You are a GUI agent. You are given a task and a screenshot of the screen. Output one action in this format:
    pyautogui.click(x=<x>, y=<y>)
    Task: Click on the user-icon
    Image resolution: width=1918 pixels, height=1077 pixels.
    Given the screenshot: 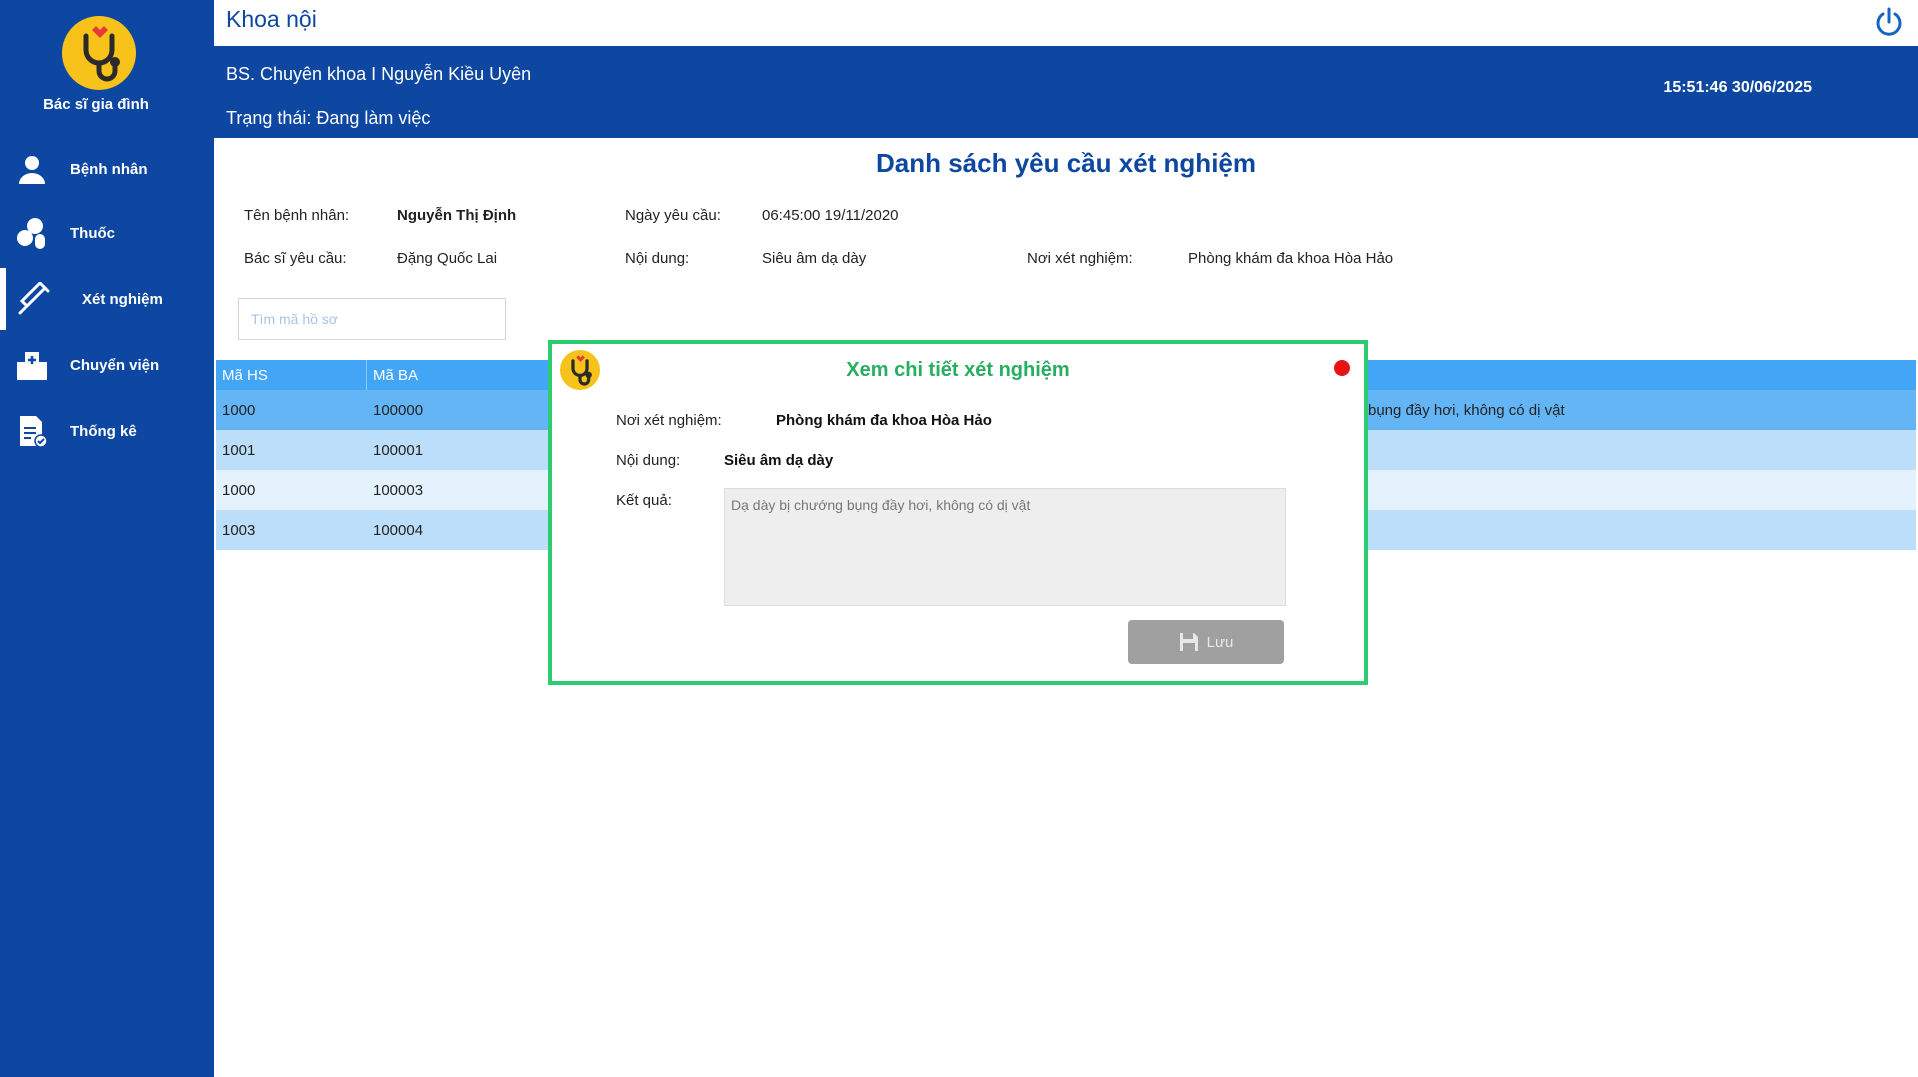 What is the action you would take?
    pyautogui.click(x=32, y=169)
    